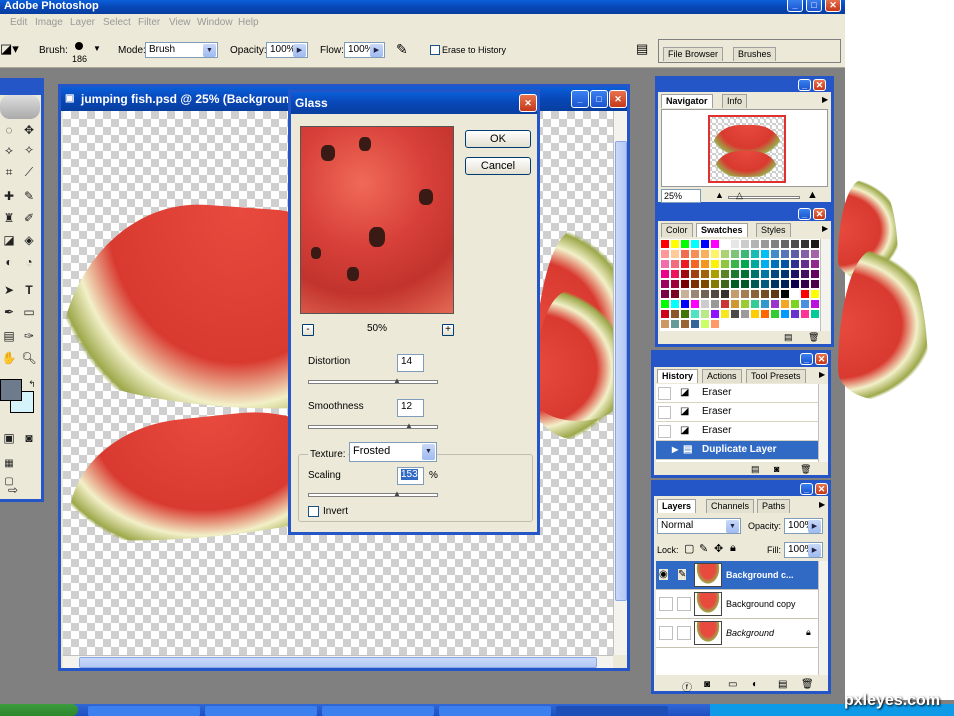 The width and height of the screenshot is (954, 716). Describe the element at coordinates (774, 506) in the screenshot. I see `tab-paths: Paths` at that location.